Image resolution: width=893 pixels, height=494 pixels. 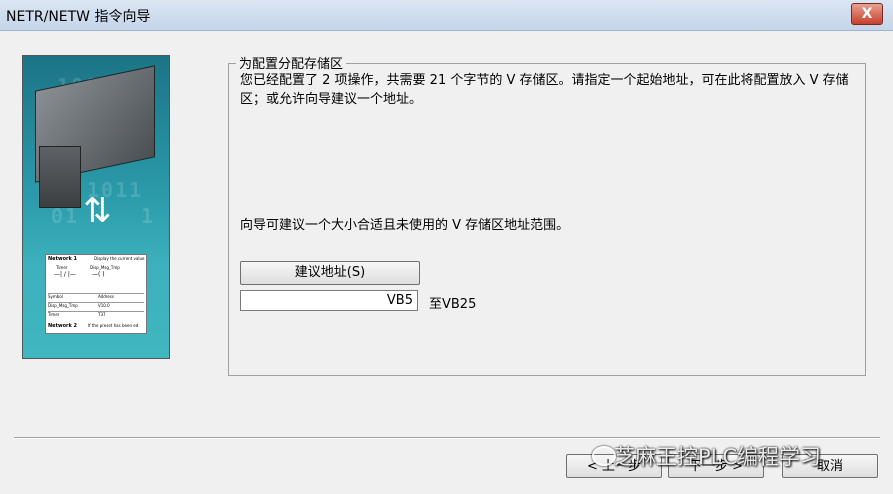 What do you see at coordinates (446, 15) in the screenshot?
I see `title-bar: NETR/NETW 指令向导 X` at bounding box center [446, 15].